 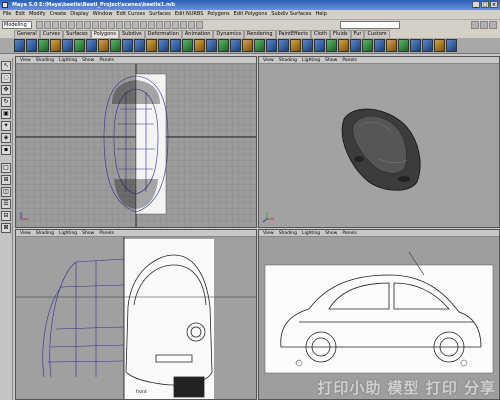 What do you see at coordinates (55, 25) in the screenshot?
I see `save-scene-icon` at bounding box center [55, 25].